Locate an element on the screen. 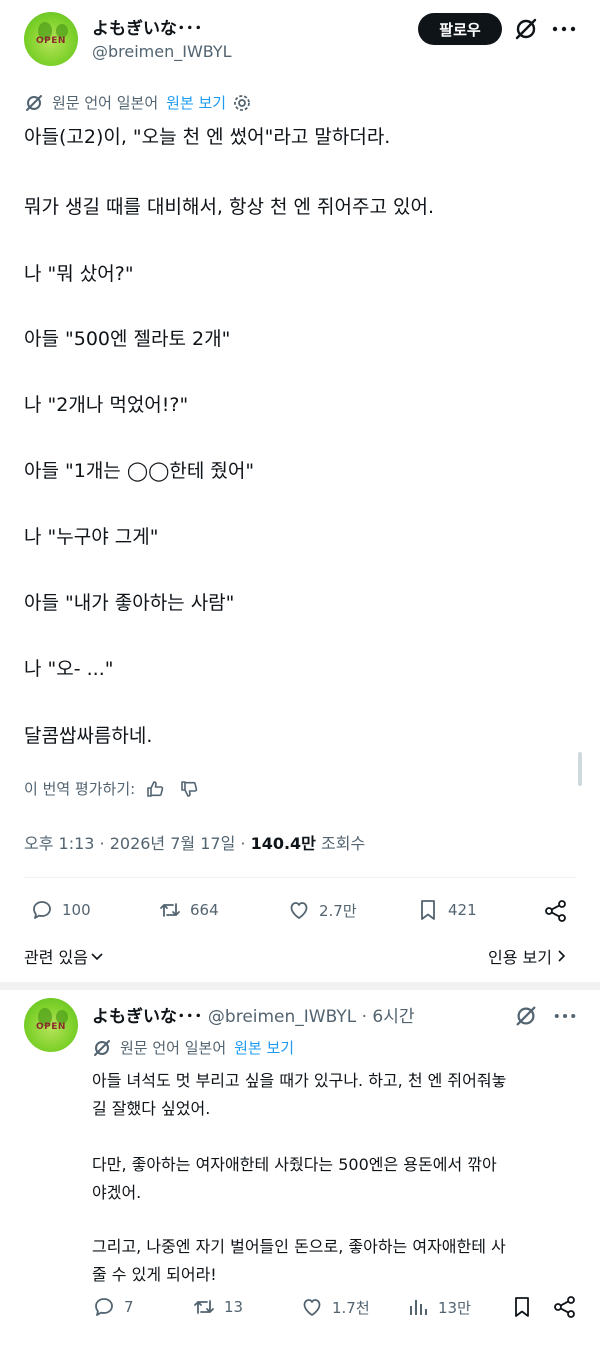  reply-button: 100 is located at coordinates (60, 910).